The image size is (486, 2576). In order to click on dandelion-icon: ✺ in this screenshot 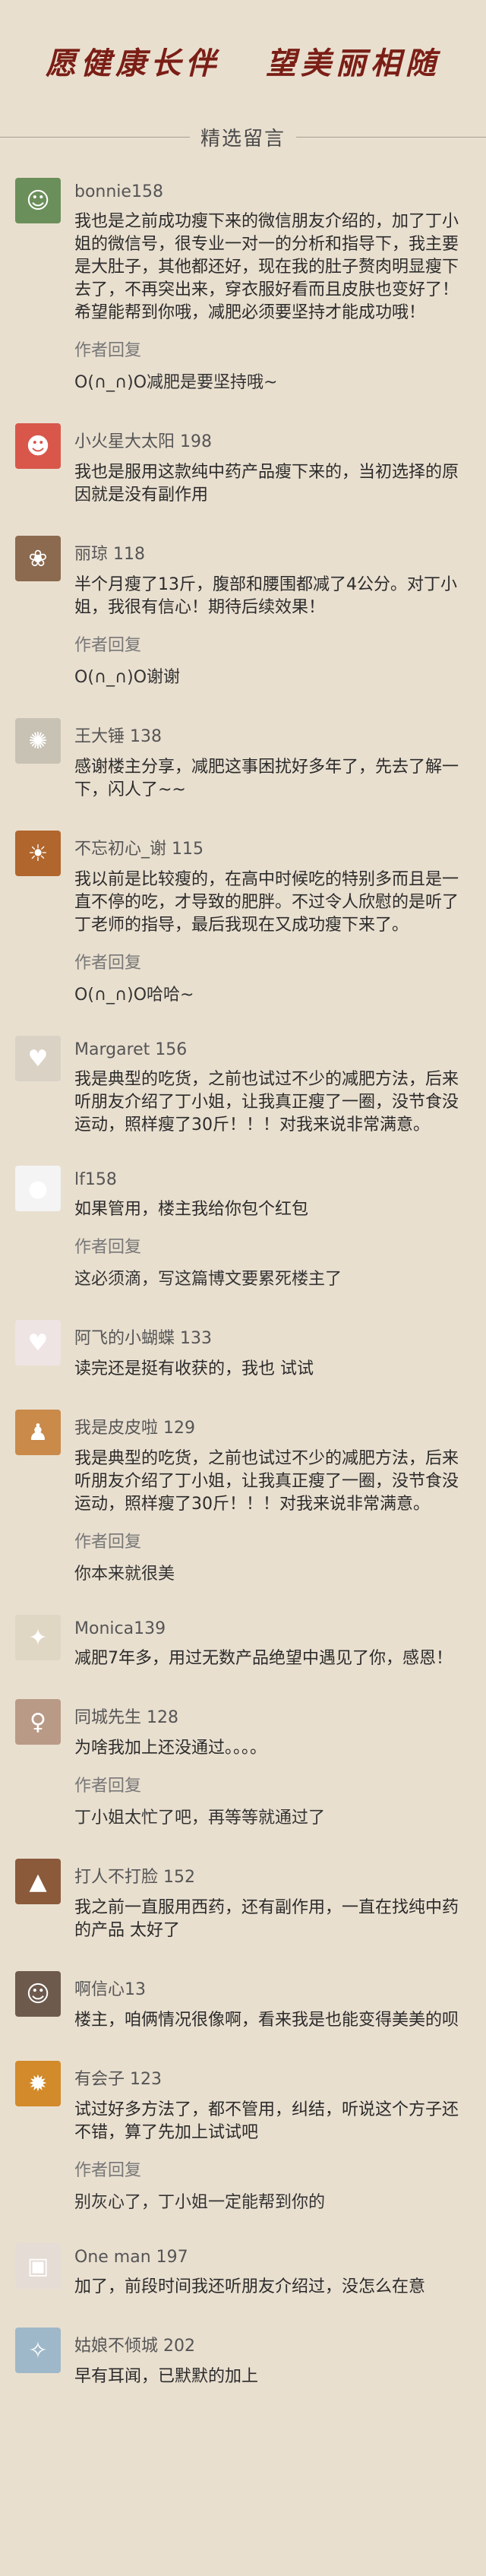, I will do `click(38, 741)`.